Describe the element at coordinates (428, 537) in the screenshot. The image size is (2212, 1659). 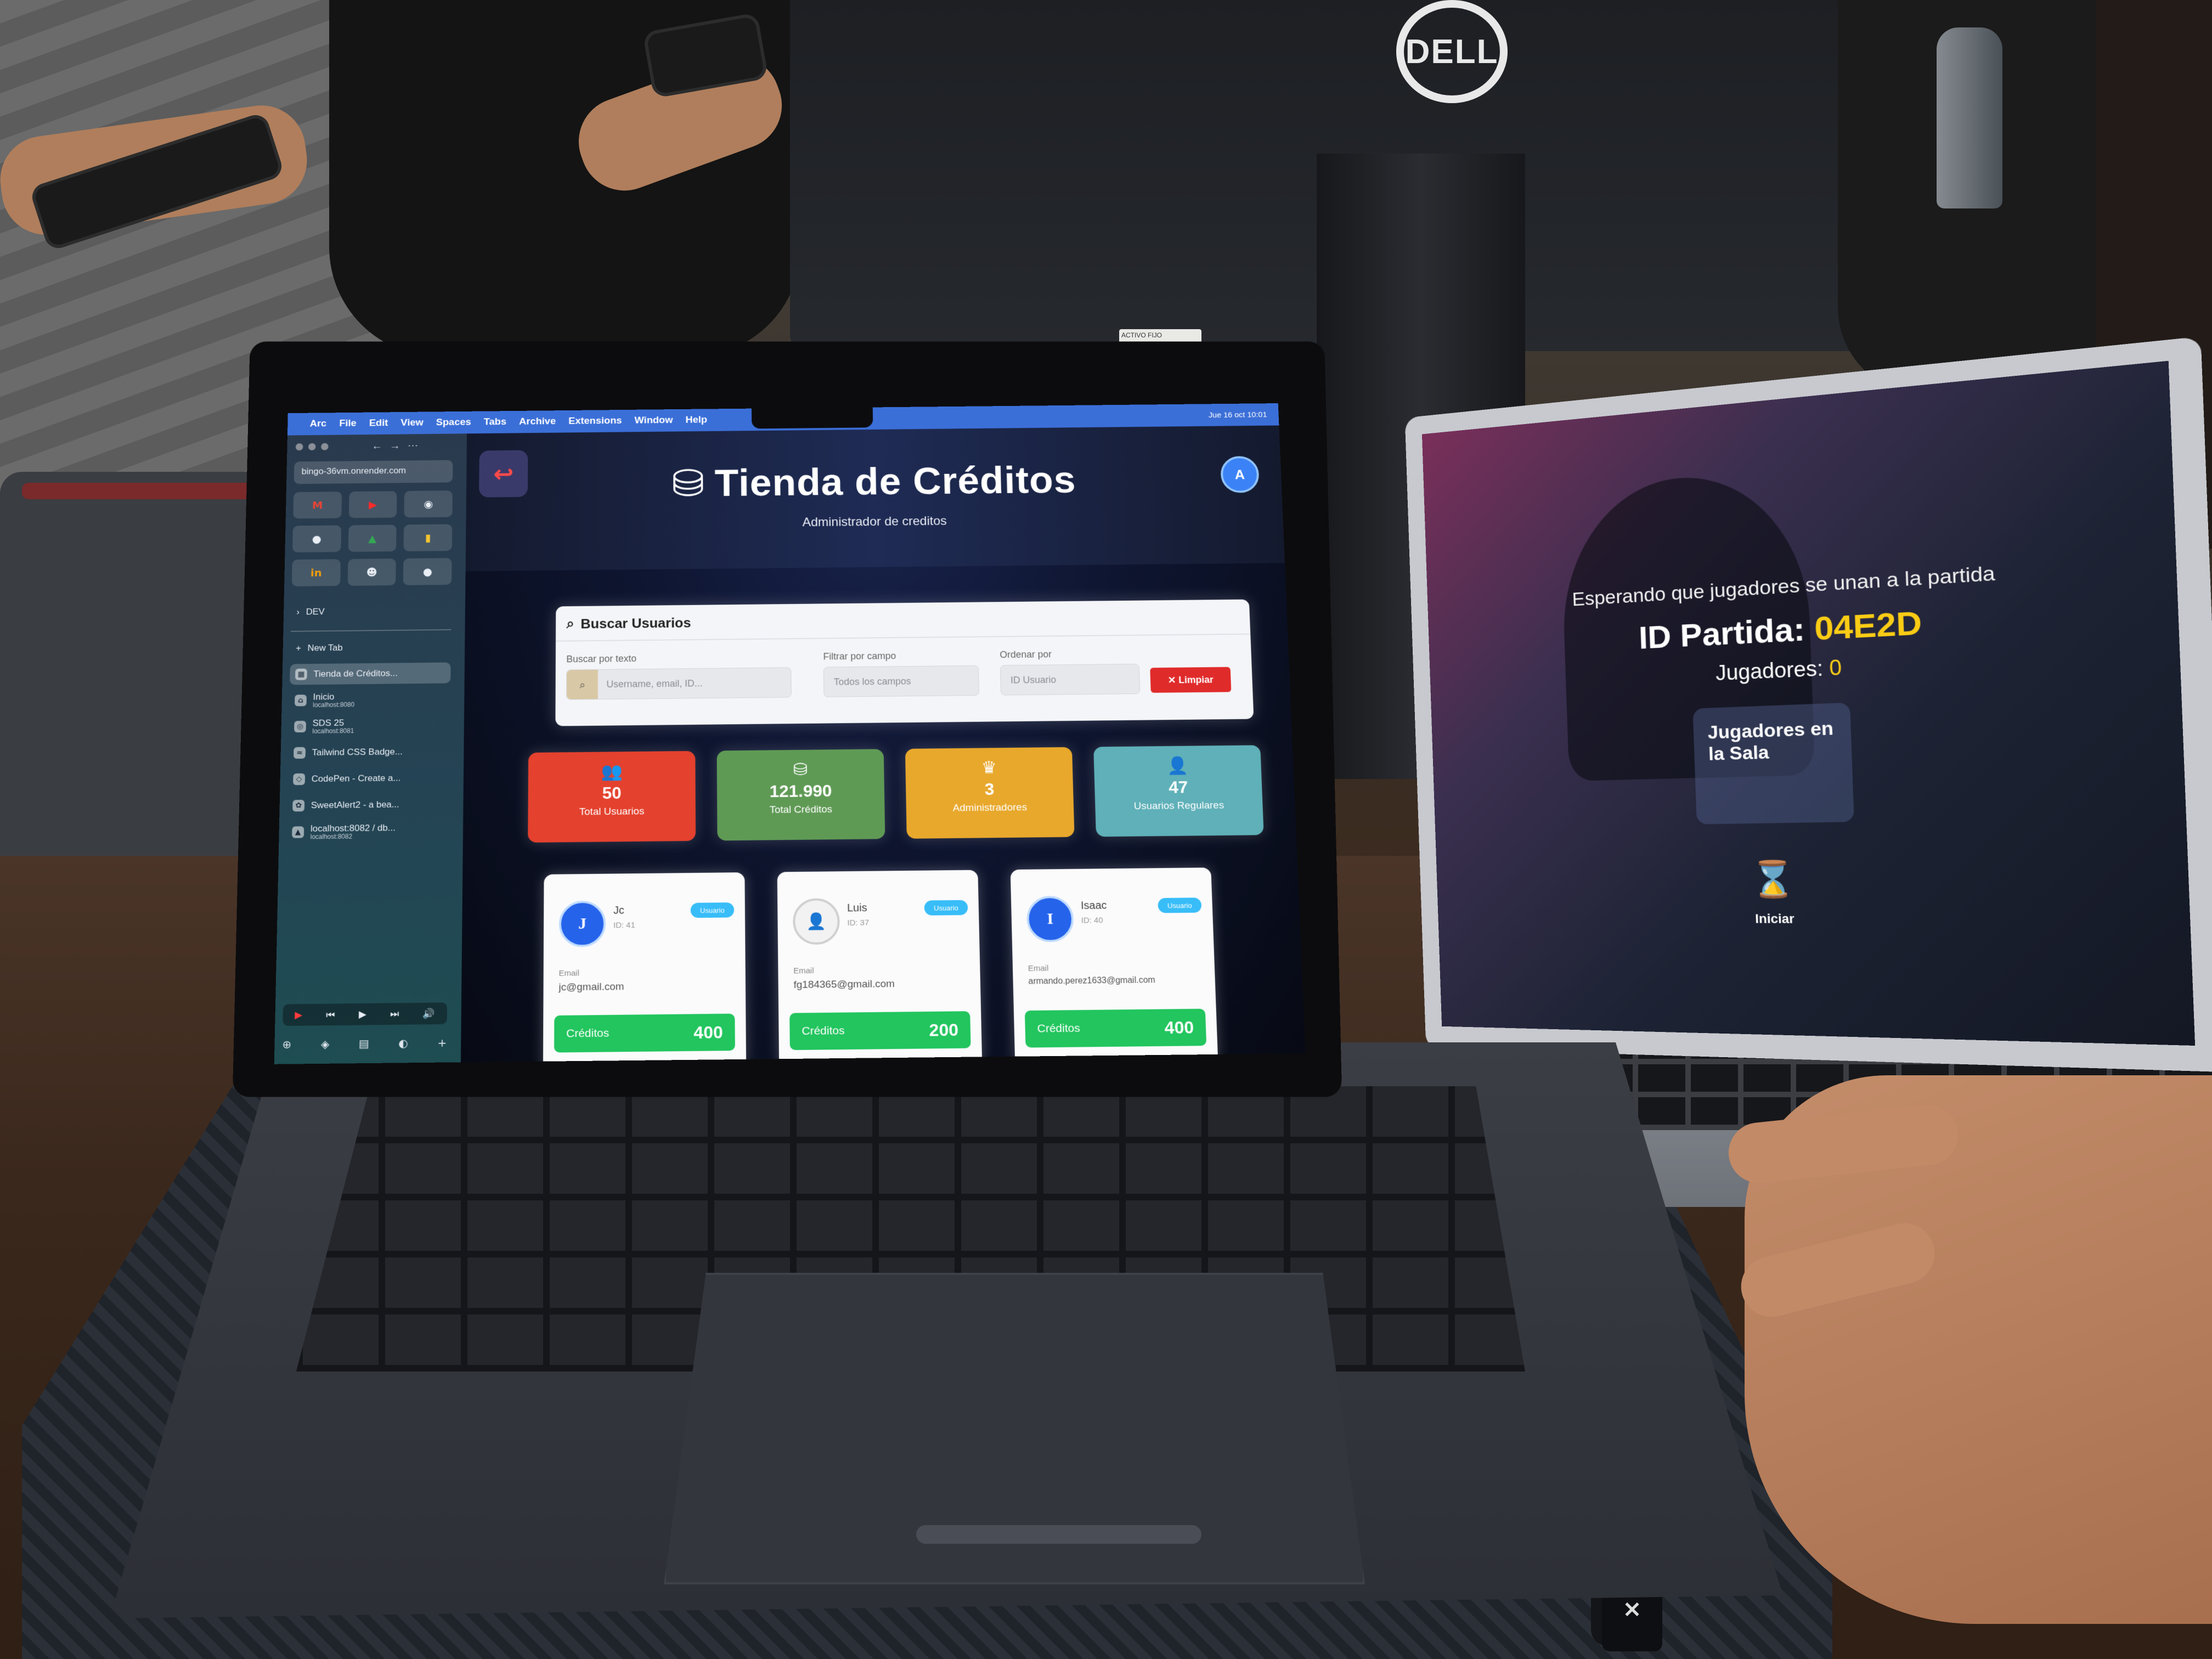
I see `favorite-keep-icon: ▮` at that location.